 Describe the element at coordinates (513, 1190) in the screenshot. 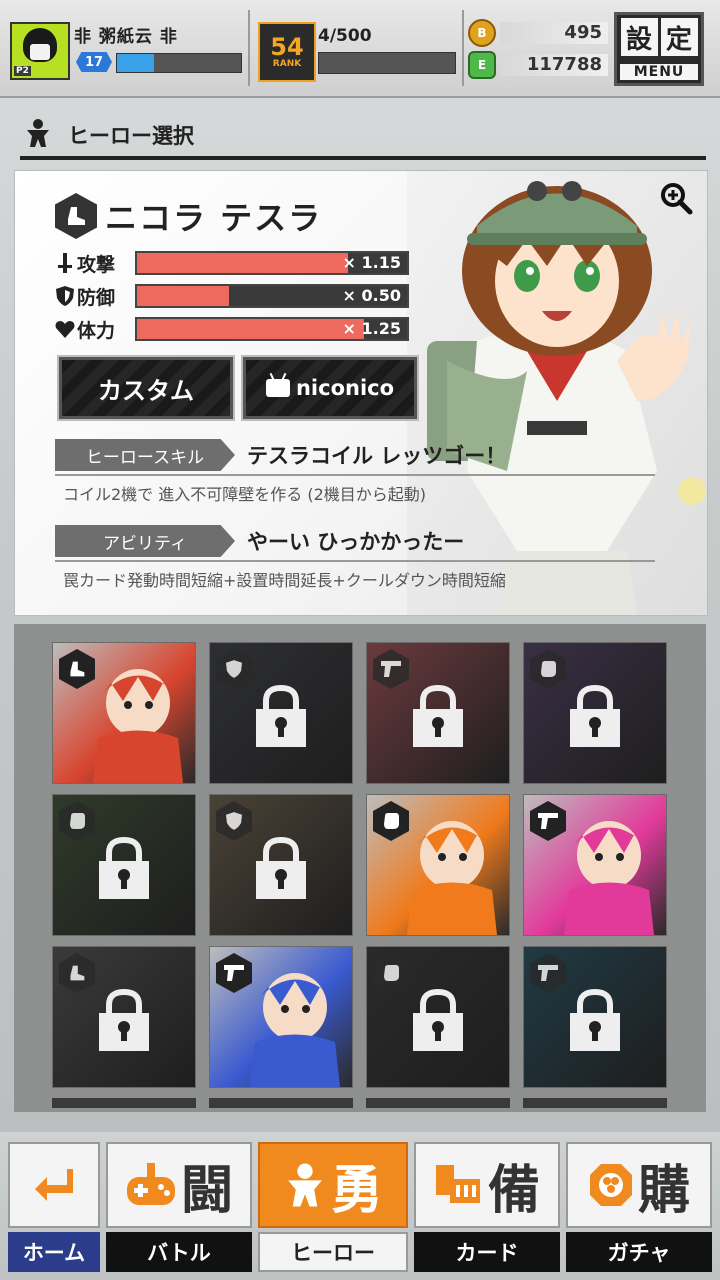

I see `nav-card-kanji: 備` at that location.